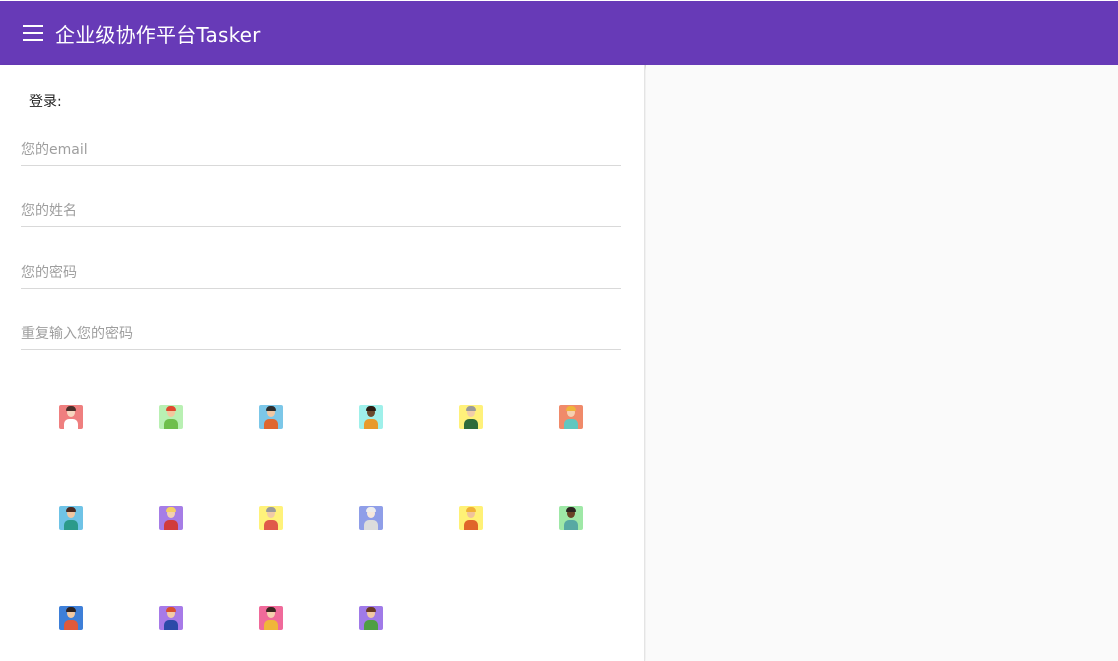 Image resolution: width=1118 pixels, height=661 pixels. What do you see at coordinates (158, 34) in the screenshot?
I see `app-title: 企业级协作平台Tasker` at bounding box center [158, 34].